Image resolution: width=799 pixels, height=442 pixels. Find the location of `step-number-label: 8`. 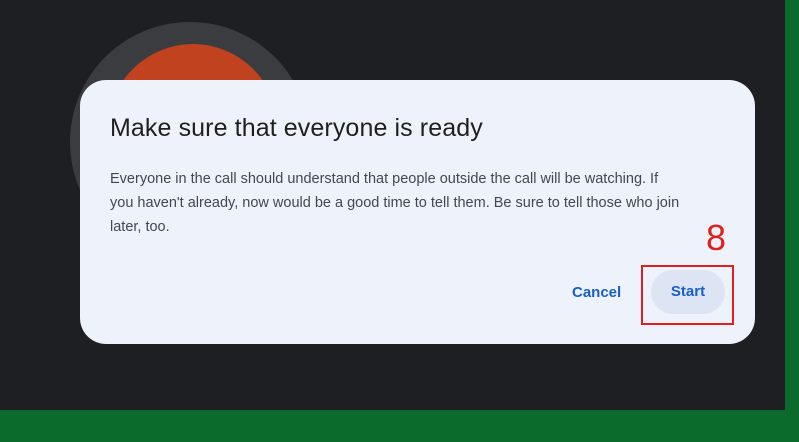

step-number-label: 8 is located at coordinates (716, 237).